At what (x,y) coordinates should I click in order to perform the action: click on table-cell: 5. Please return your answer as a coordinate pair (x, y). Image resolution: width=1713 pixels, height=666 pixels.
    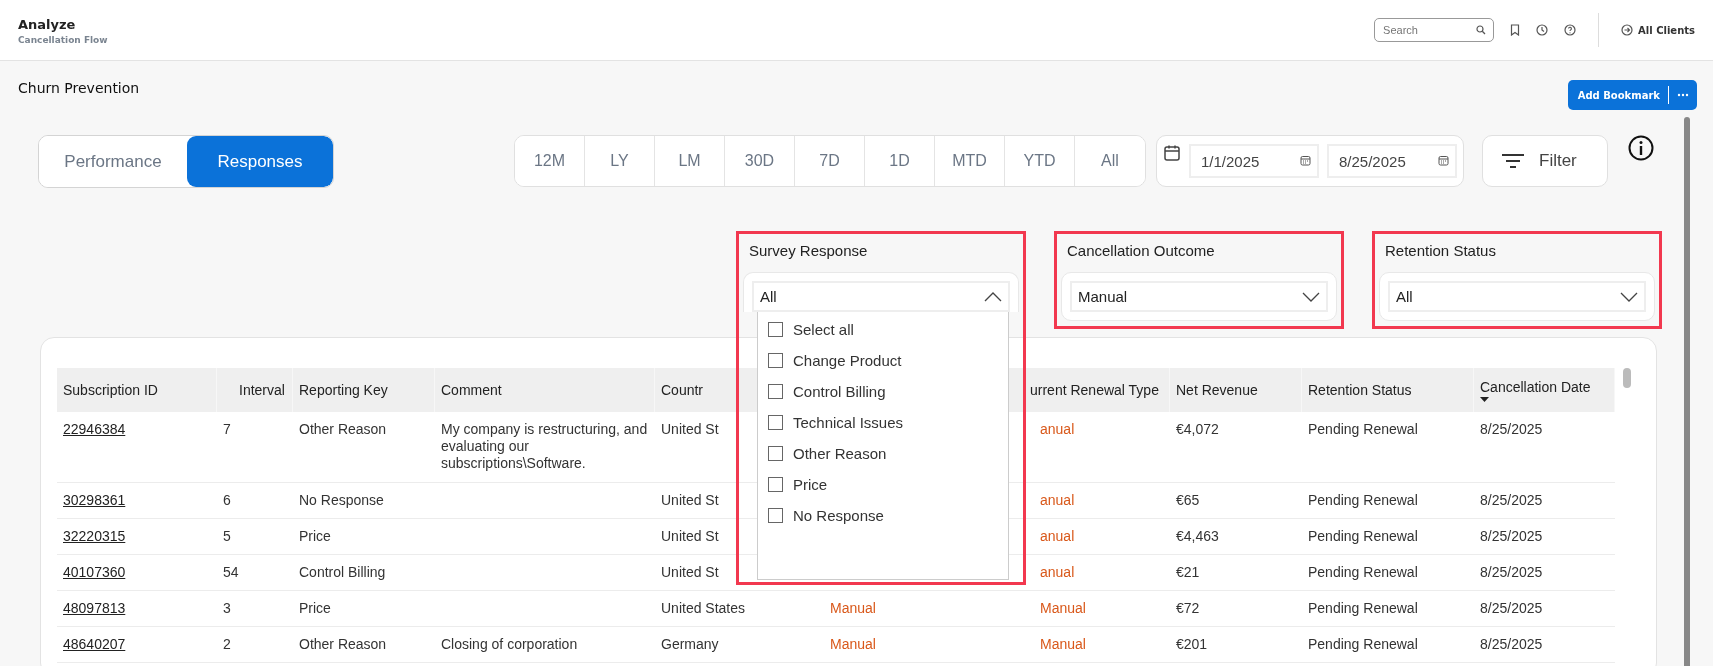
    Looking at the image, I should click on (227, 536).